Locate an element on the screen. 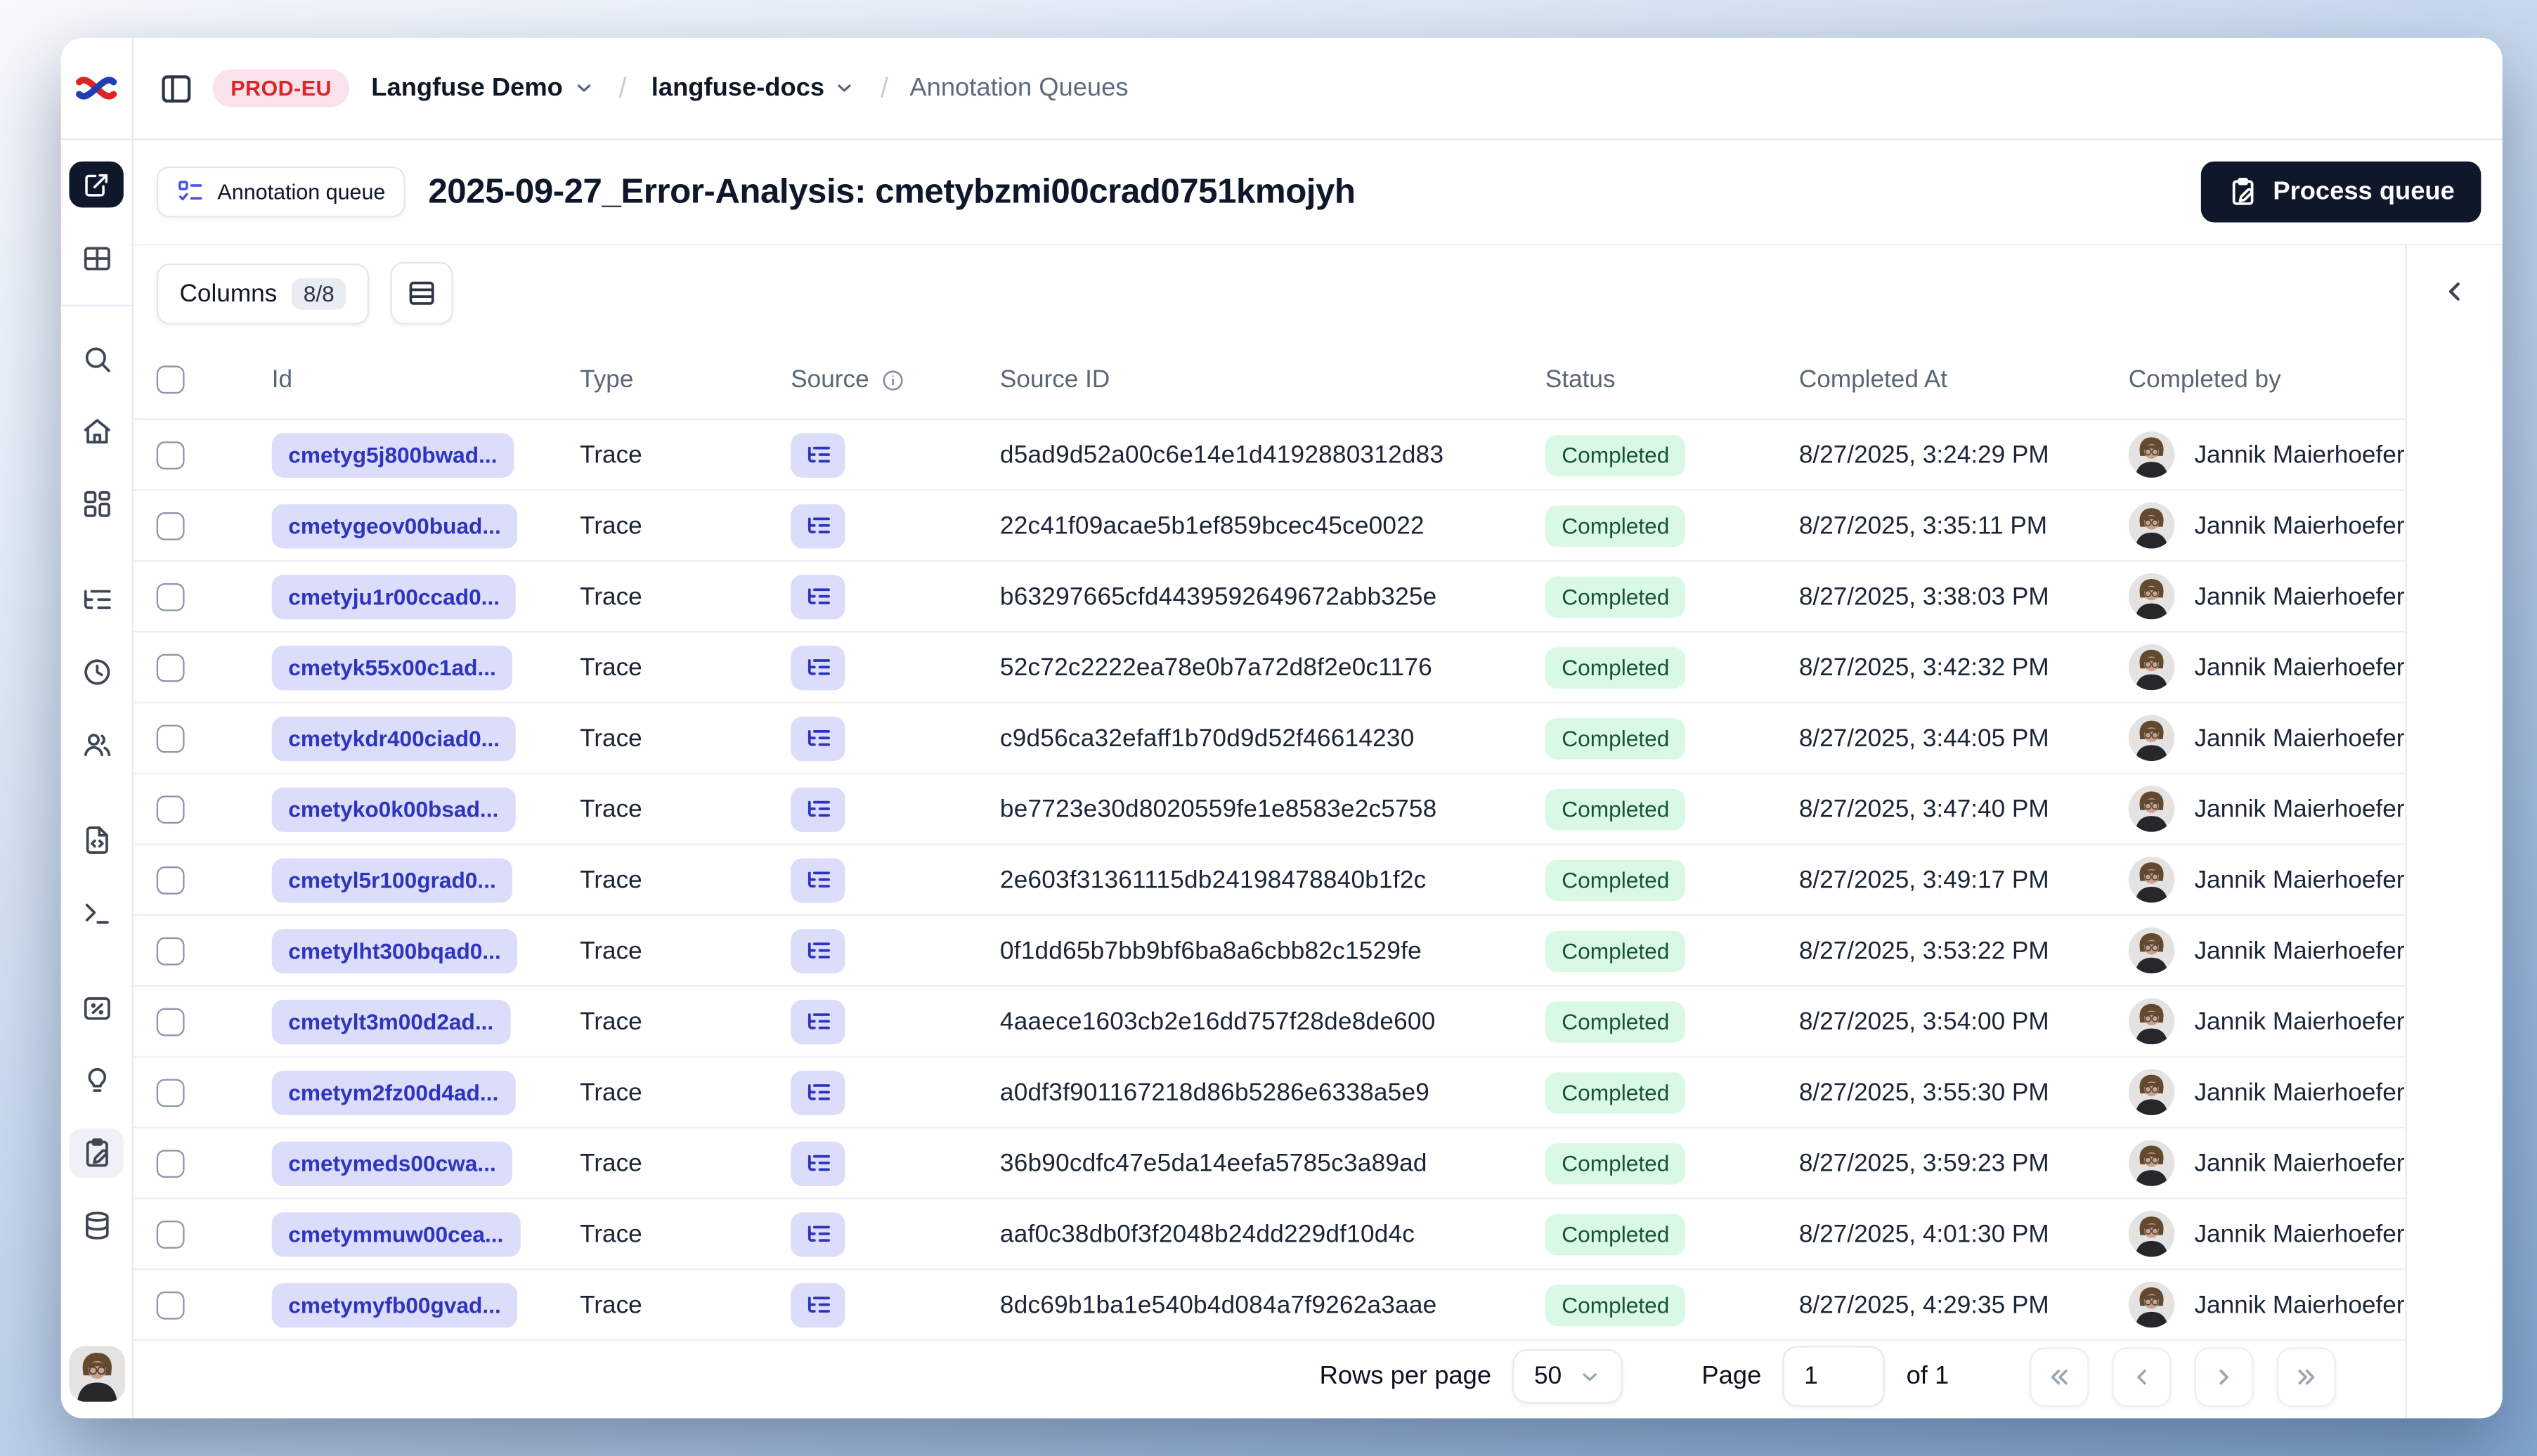 The image size is (2537, 1456). next-page-button is located at coordinates (2224, 1376).